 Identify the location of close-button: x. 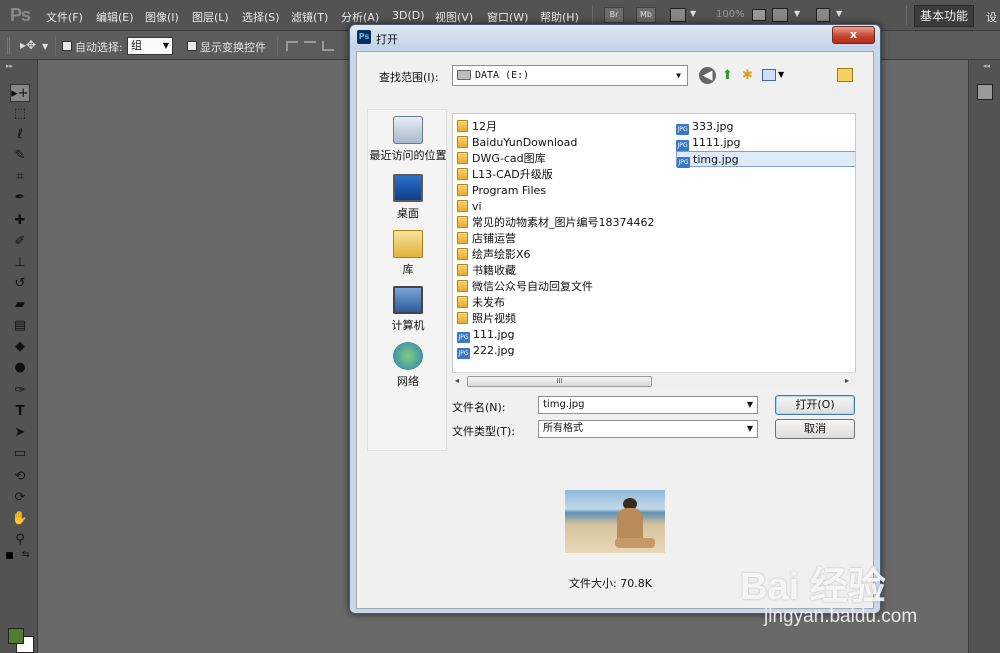
(853, 35).